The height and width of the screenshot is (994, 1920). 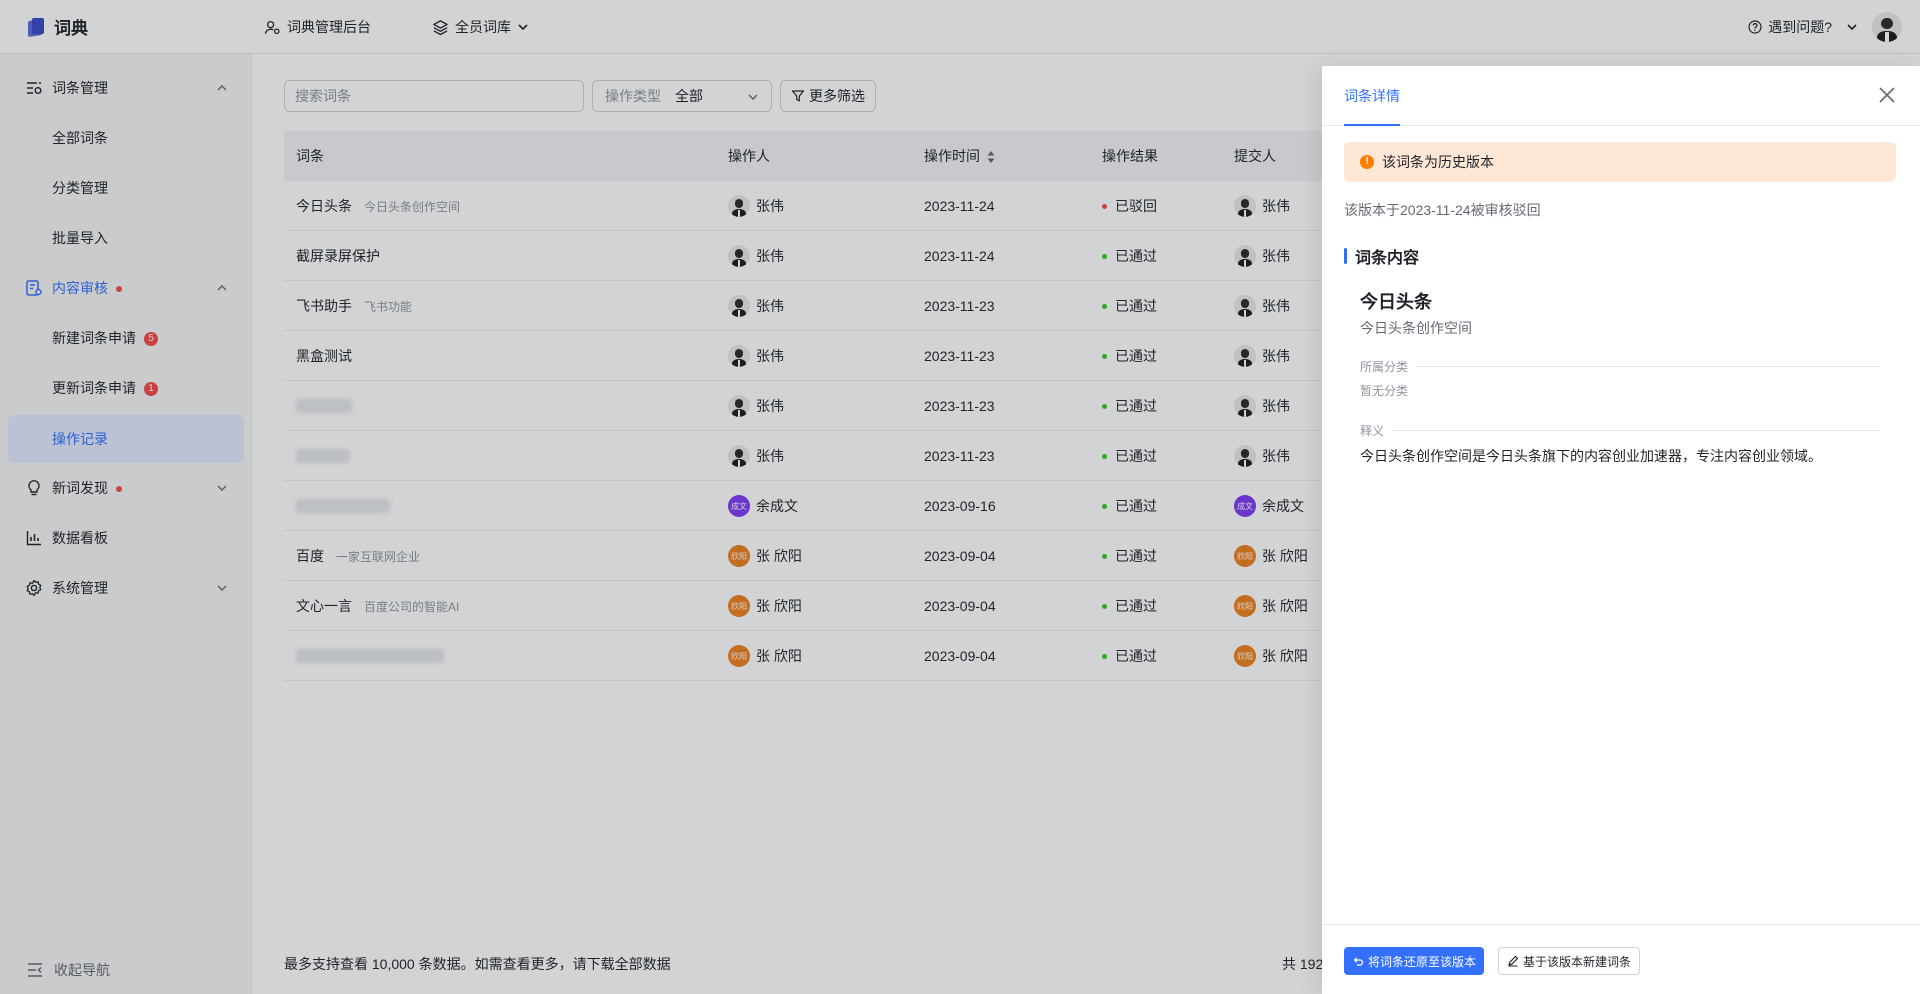 What do you see at coordinates (1513, 961) in the screenshot?
I see `edit-icon` at bounding box center [1513, 961].